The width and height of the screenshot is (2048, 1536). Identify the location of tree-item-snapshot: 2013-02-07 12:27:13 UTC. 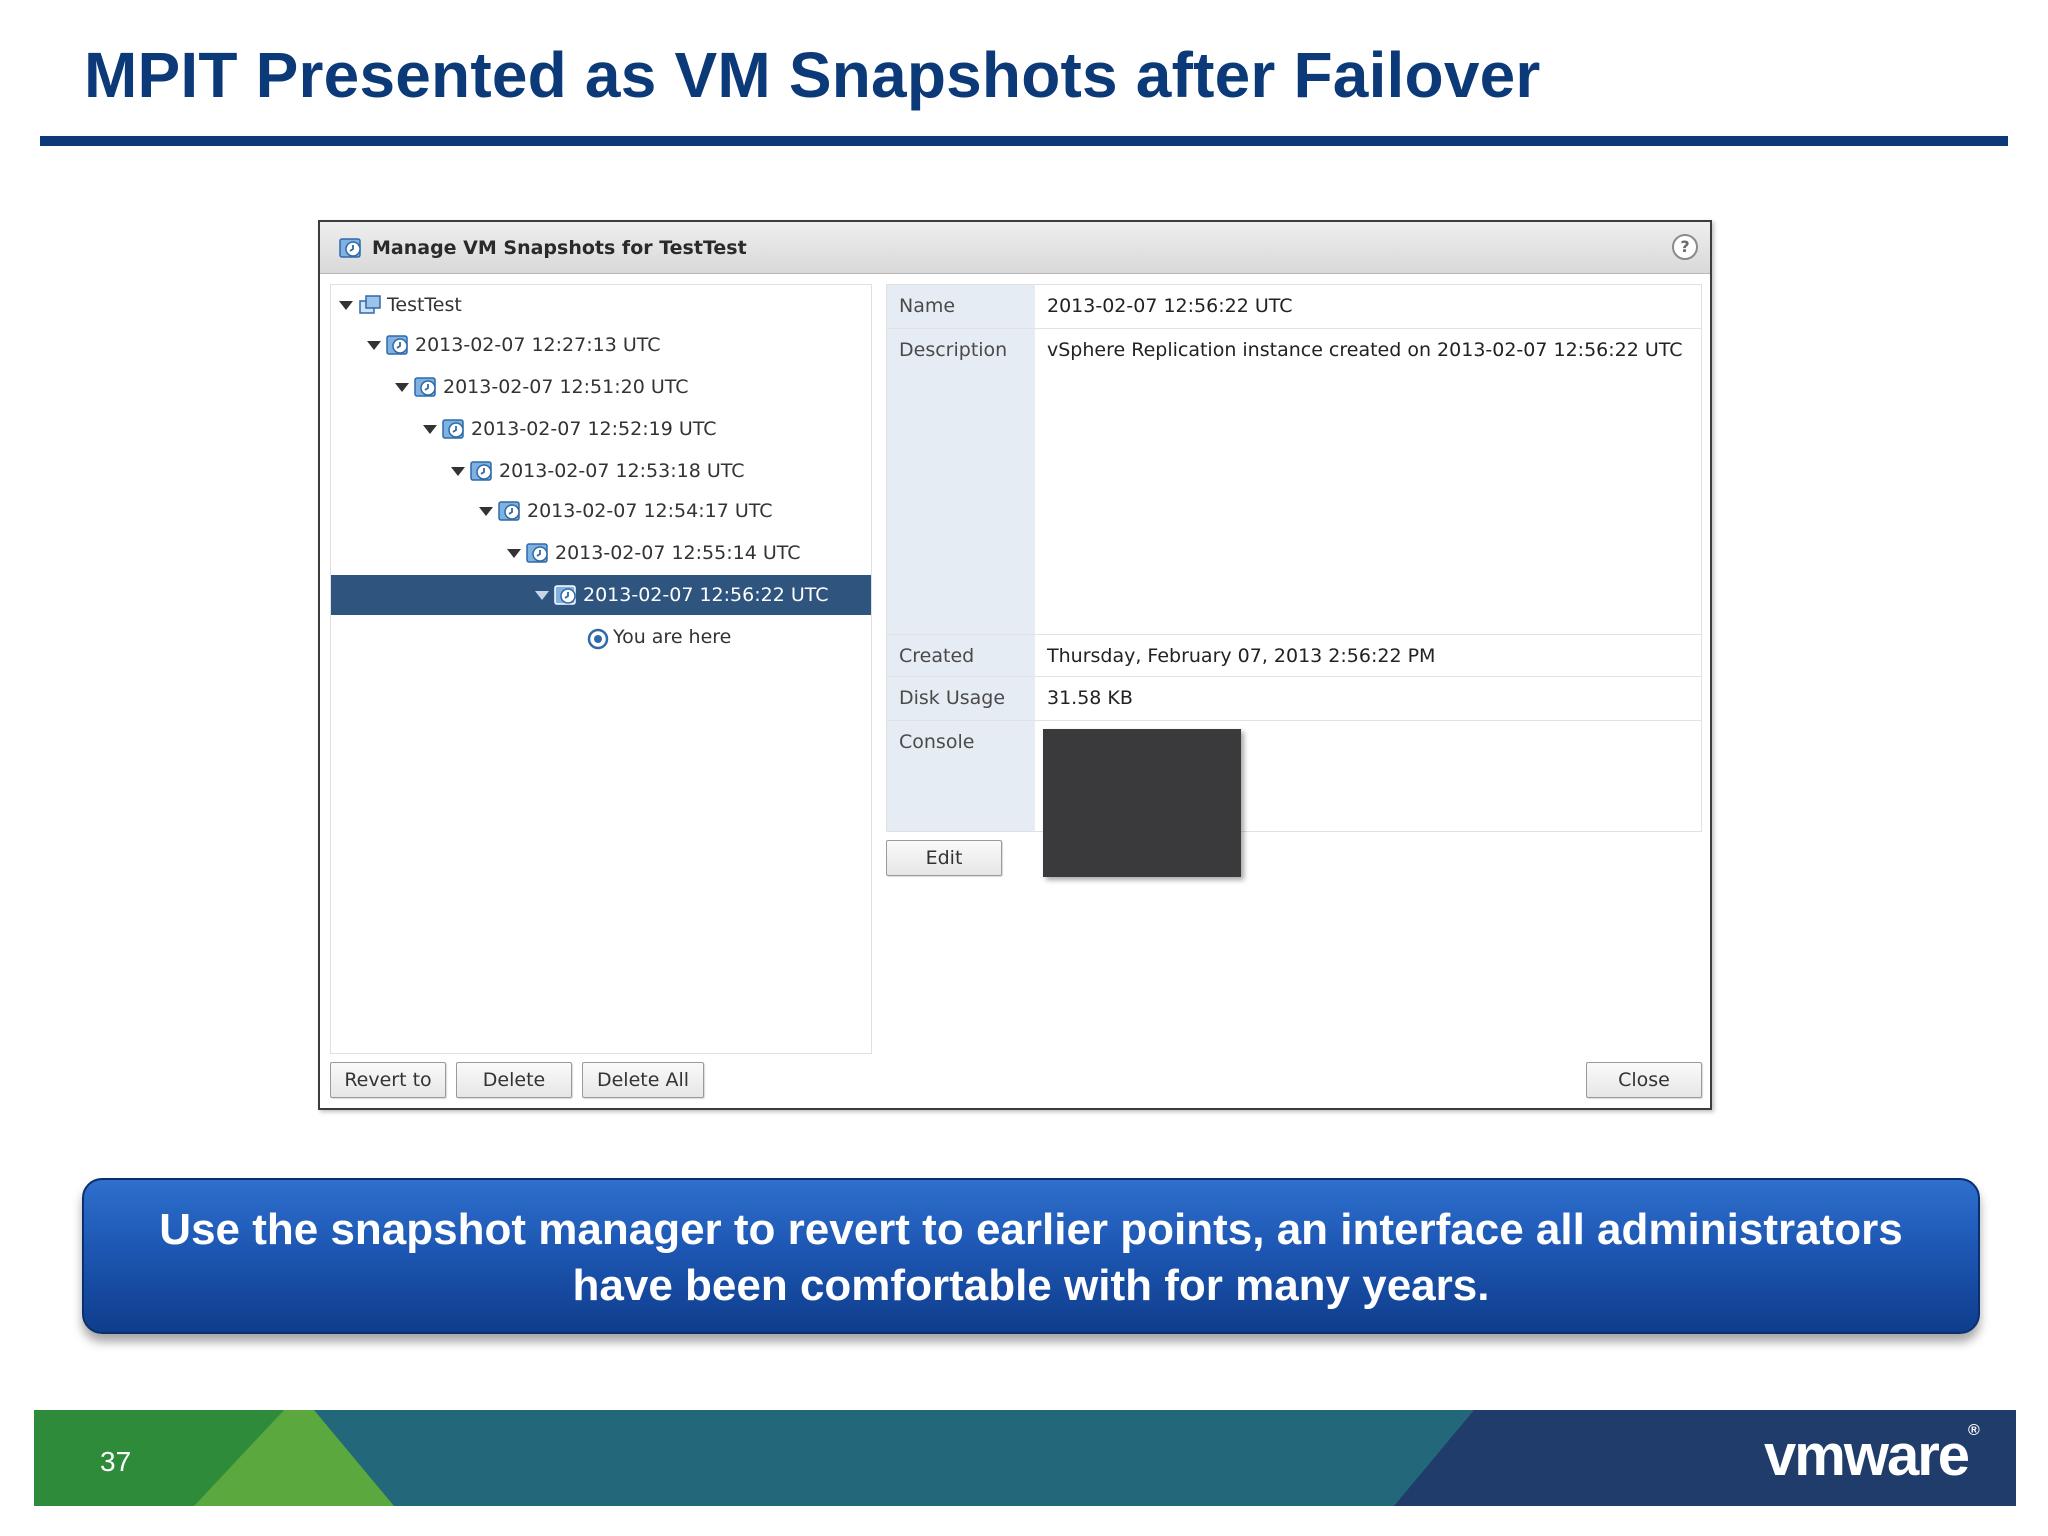
(601, 345).